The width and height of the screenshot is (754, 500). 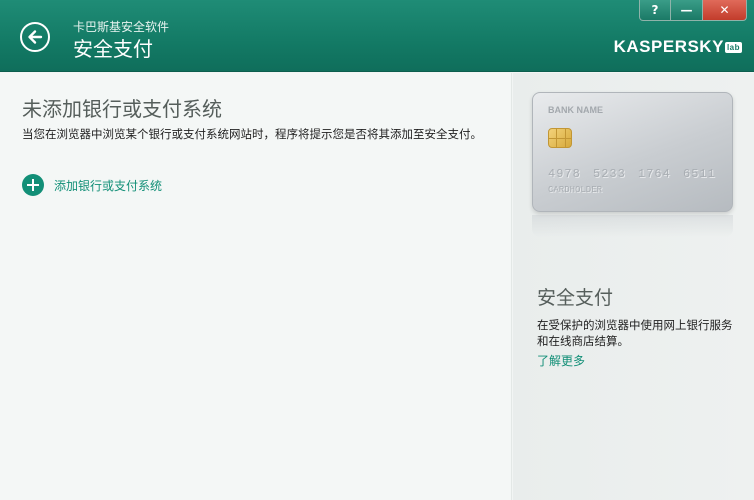 I want to click on back-button, so click(x=35, y=37).